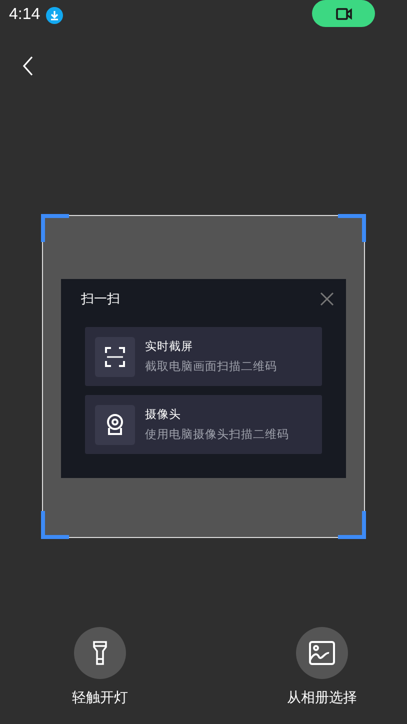 The height and width of the screenshot is (724, 407). What do you see at coordinates (100, 299) in the screenshot?
I see `dialog-title: 扫一扫` at bounding box center [100, 299].